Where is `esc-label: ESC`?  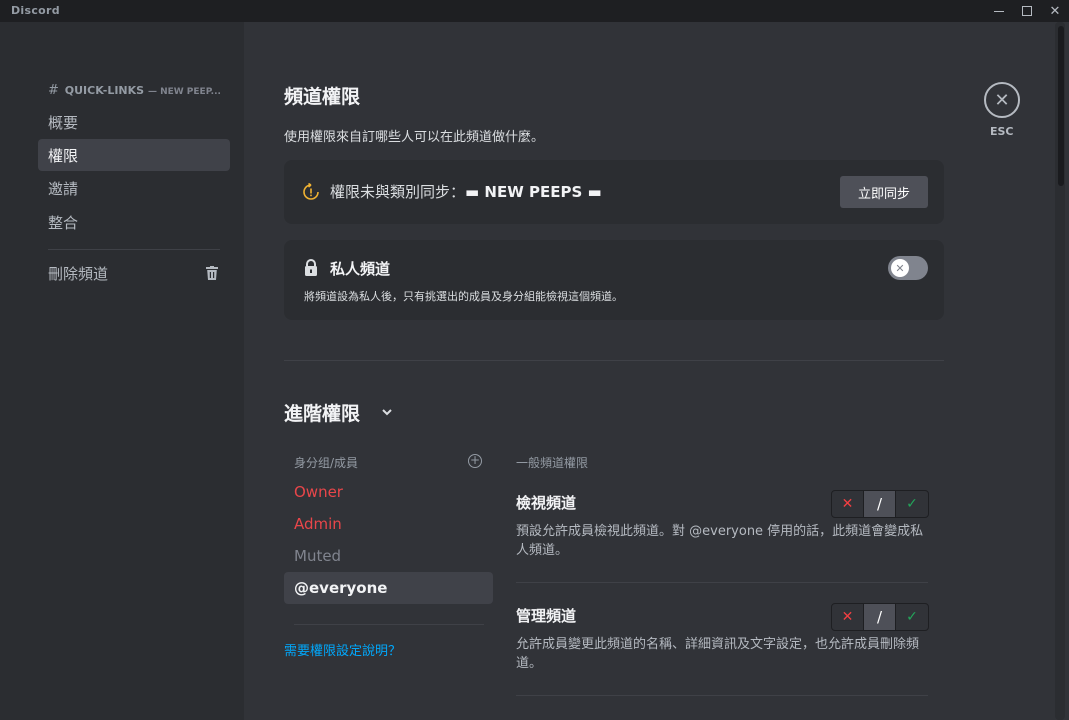
esc-label: ESC is located at coordinates (1002, 131).